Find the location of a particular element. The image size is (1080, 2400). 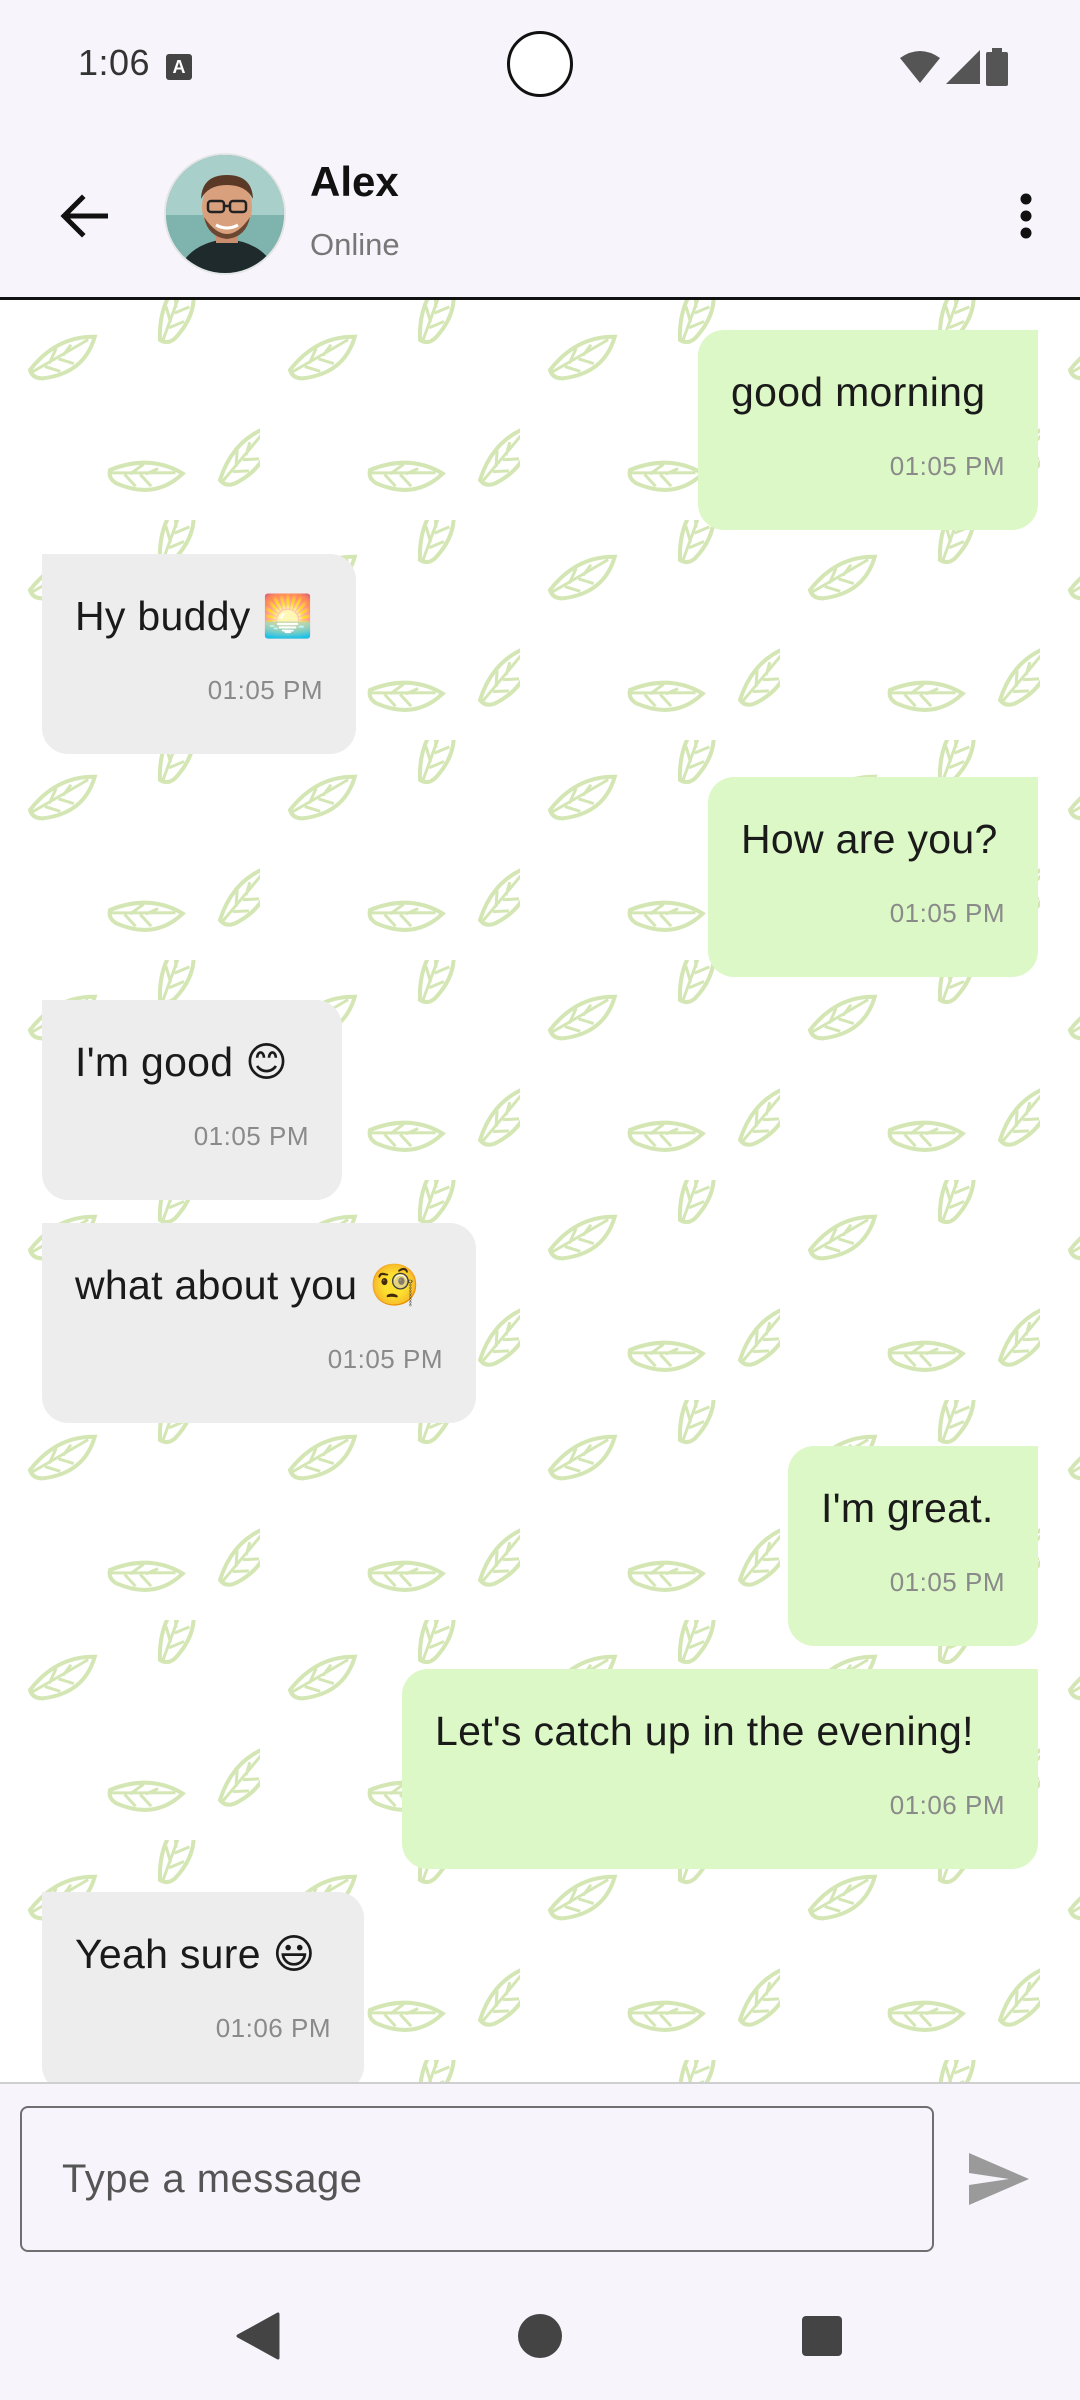

nav-home-icon is located at coordinates (540, 2336).